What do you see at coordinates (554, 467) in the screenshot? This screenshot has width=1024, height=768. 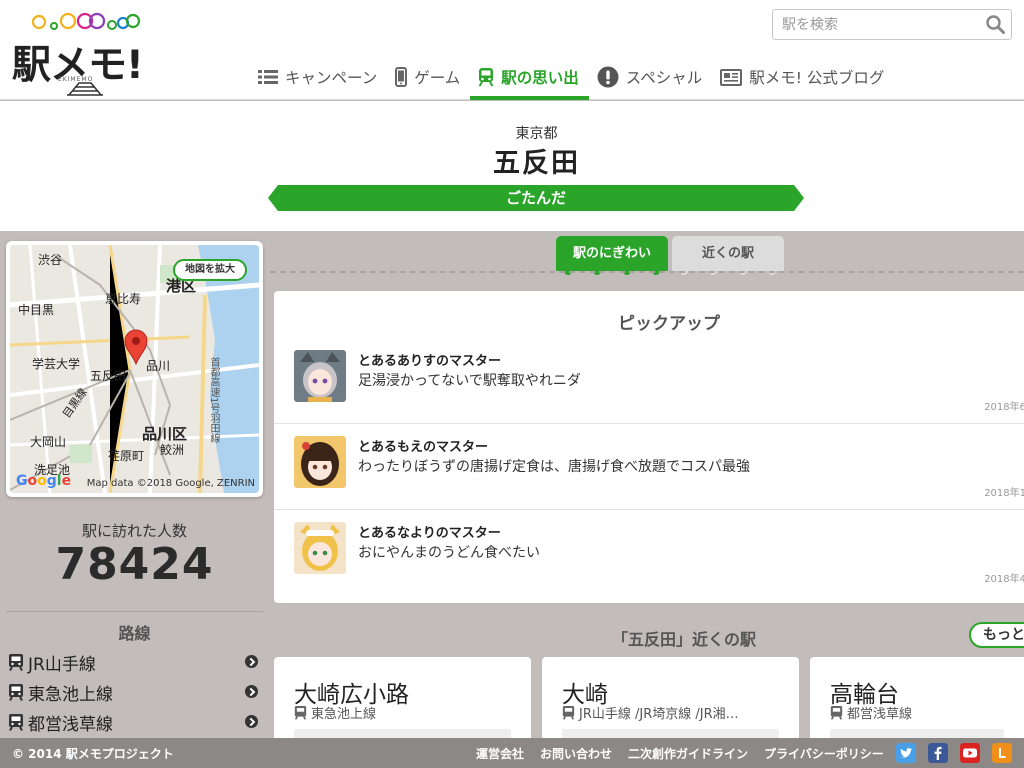 I see `post-text: わったりぼうずの唐揚げ定食は、唐揚げ食べ放題でコスパ最強` at bounding box center [554, 467].